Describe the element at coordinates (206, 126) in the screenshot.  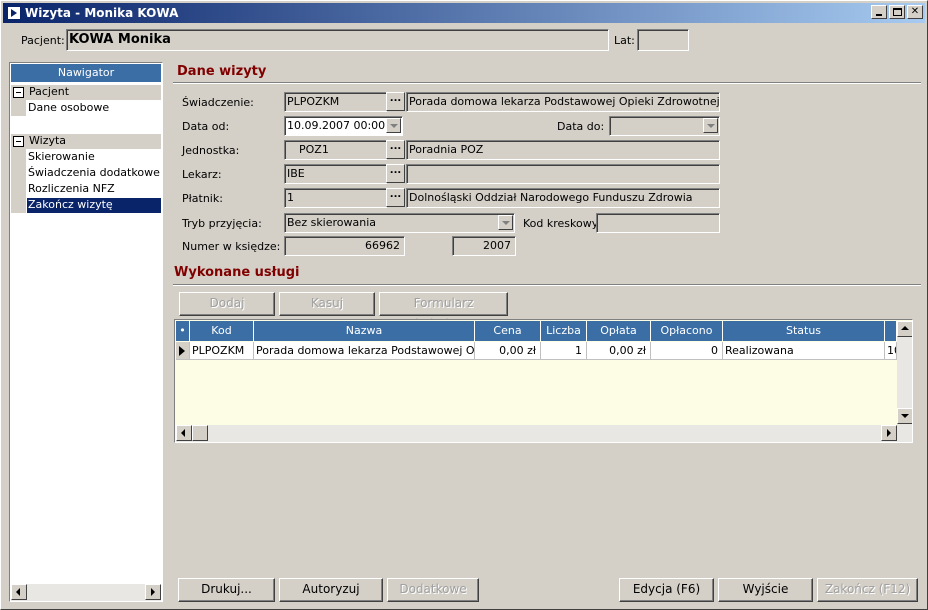
I see `date-from-label: Data od:` at that location.